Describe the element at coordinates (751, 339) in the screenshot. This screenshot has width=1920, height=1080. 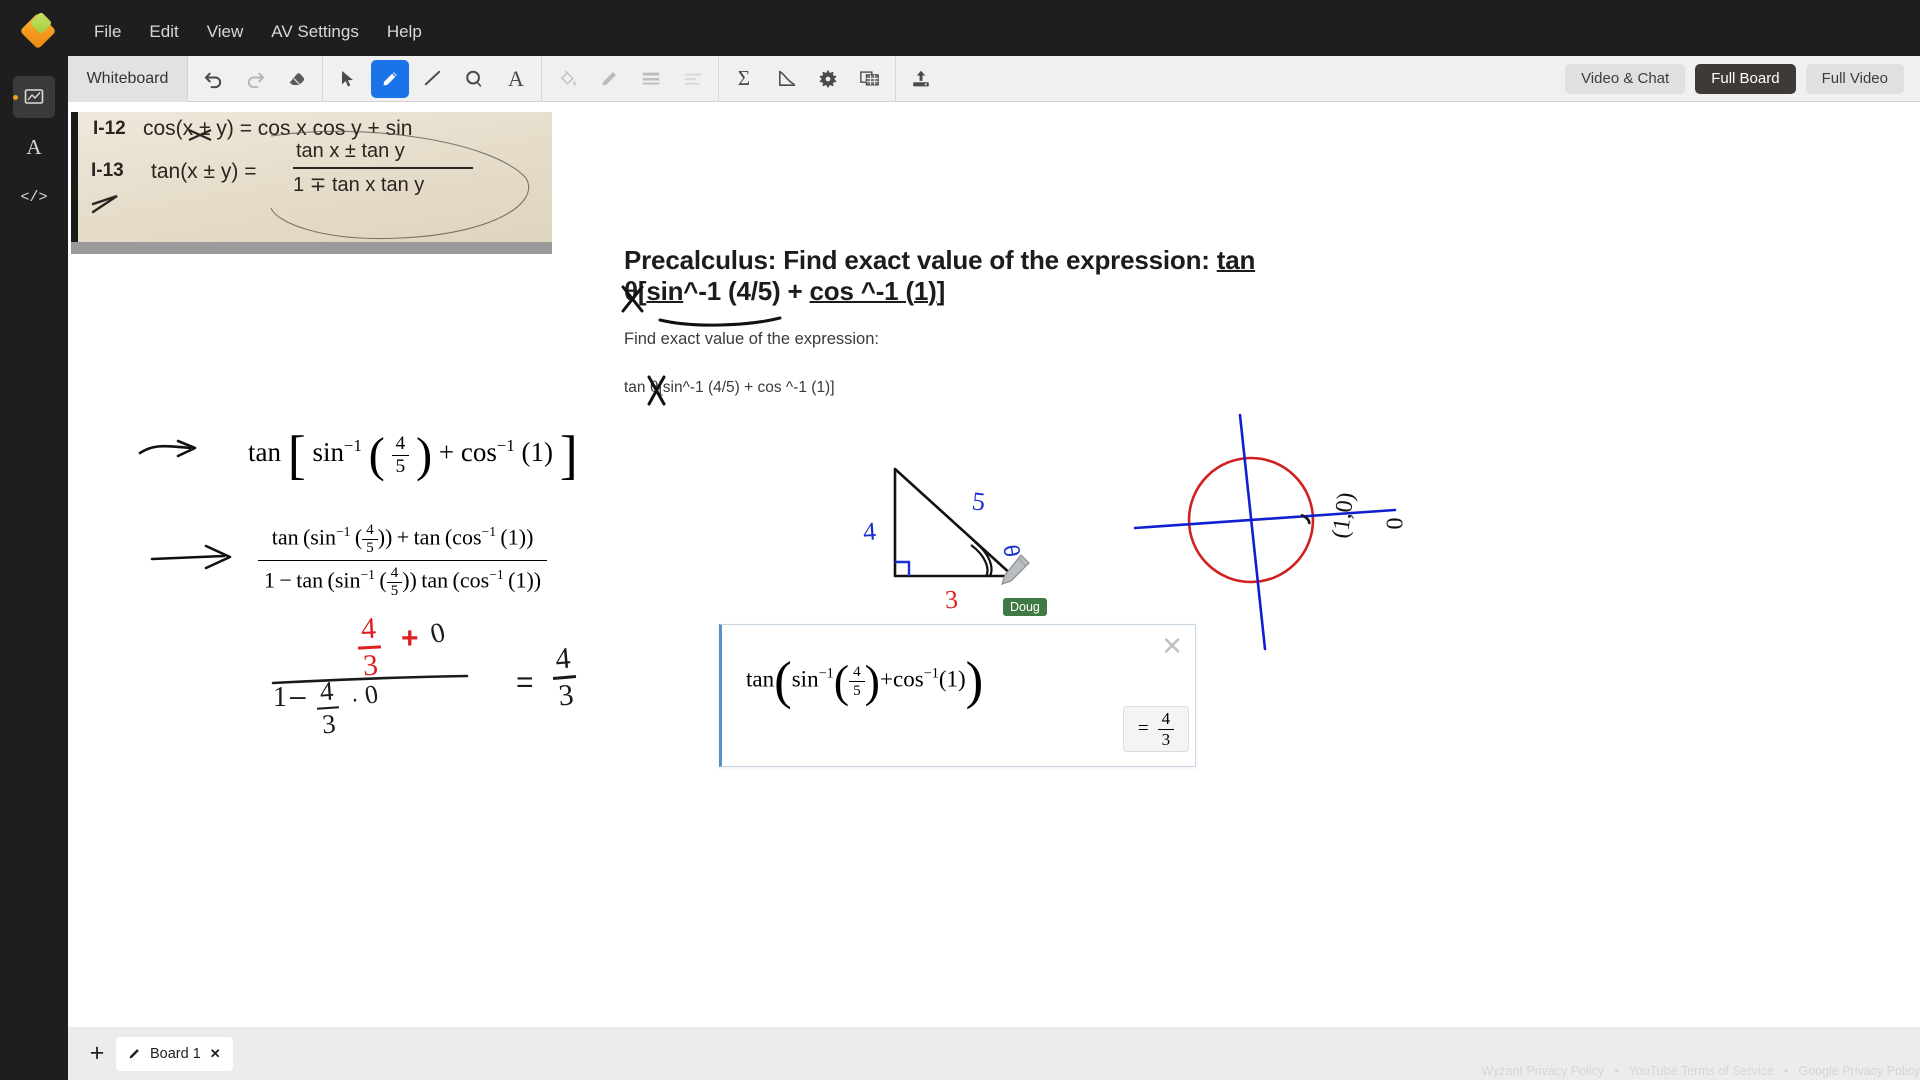
I see `page-subtitle: Find exact value of the expression:` at that location.